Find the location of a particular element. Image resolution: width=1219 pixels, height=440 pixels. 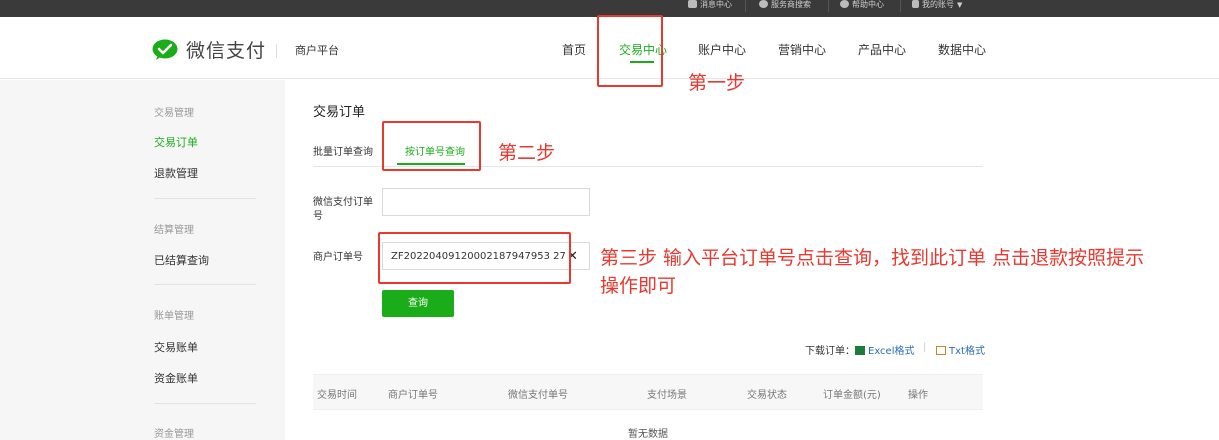

excel-icon is located at coordinates (860, 350).